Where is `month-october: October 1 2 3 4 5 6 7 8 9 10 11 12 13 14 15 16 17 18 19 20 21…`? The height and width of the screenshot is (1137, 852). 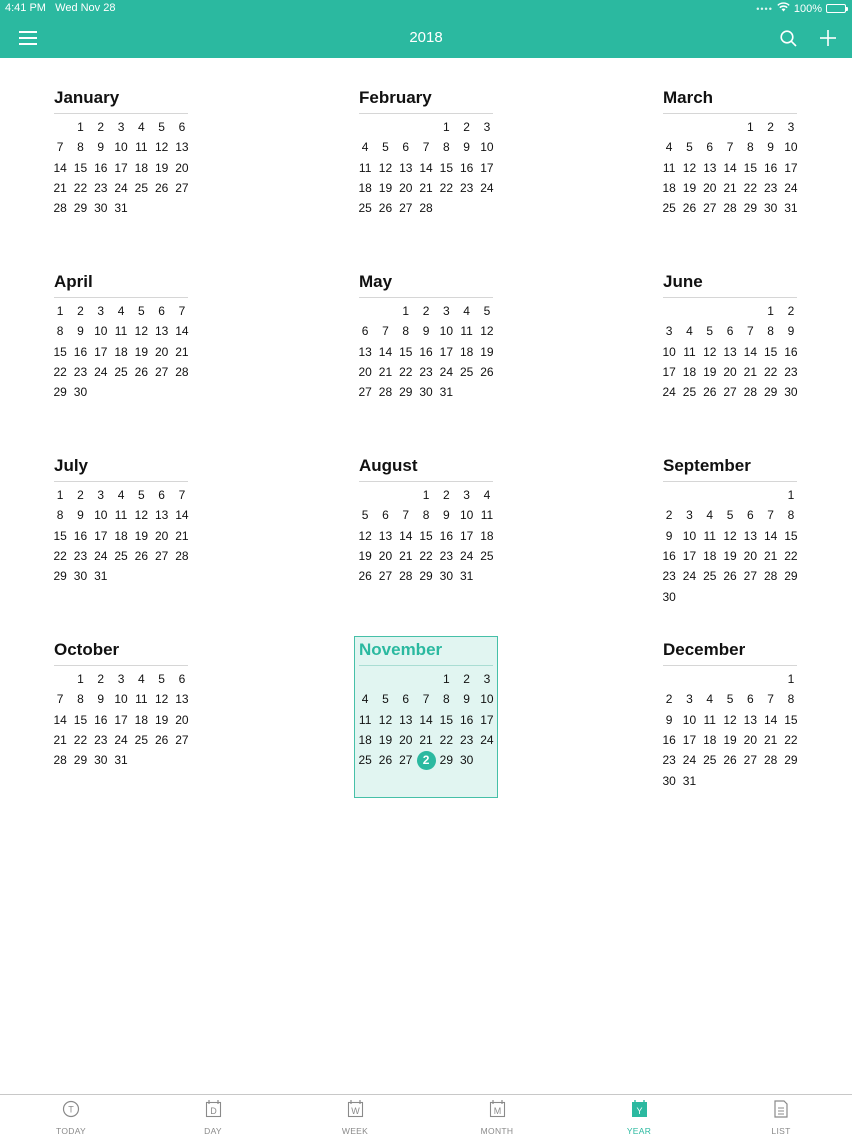 month-october: October 1 2 3 4 5 6 7 8 9 10 11 12 13 14 15 16 17 18 19 20 21… is located at coordinates (123, 715).